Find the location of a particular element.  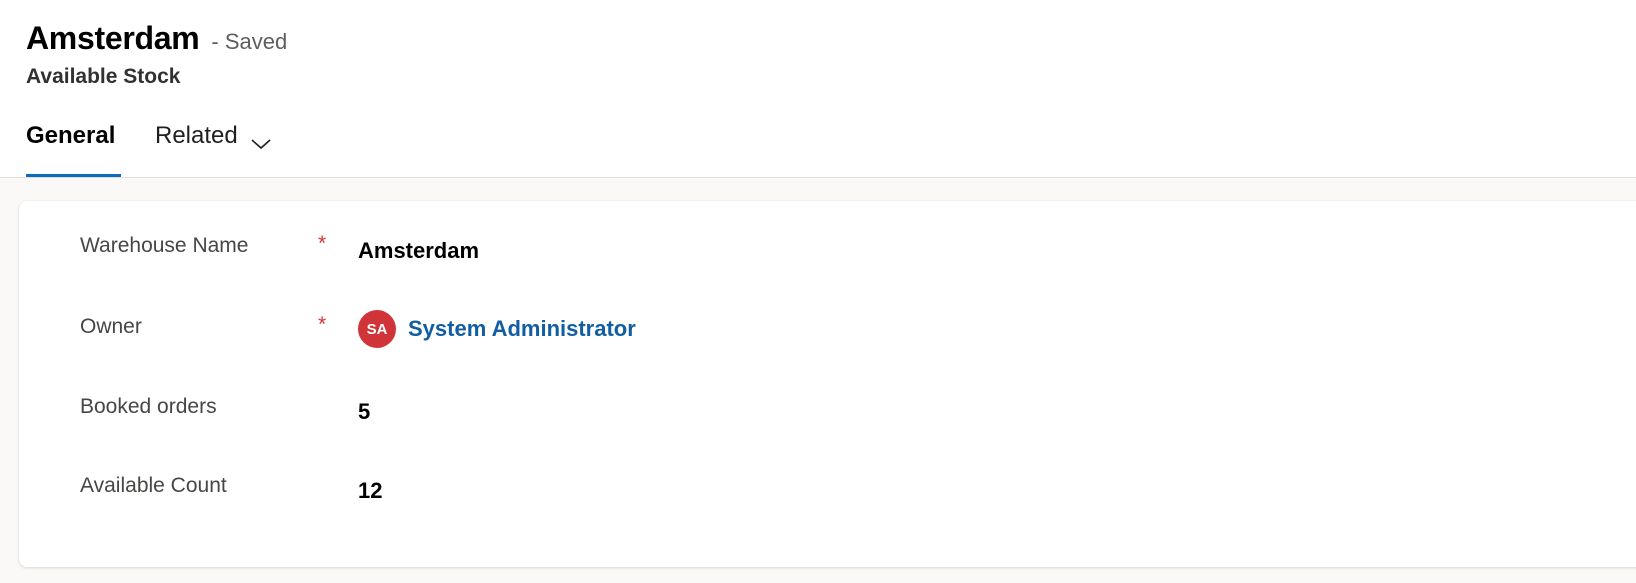

field-available-count: Available Count 12 is located at coordinates (819, 494).